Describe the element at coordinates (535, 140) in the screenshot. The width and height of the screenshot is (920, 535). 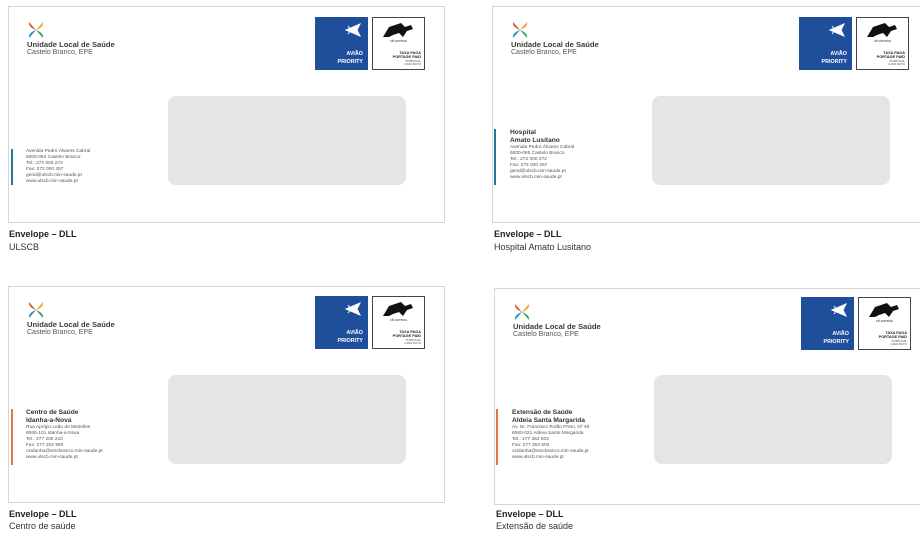
I see `unit-heading: Amato Lusitano` at that location.